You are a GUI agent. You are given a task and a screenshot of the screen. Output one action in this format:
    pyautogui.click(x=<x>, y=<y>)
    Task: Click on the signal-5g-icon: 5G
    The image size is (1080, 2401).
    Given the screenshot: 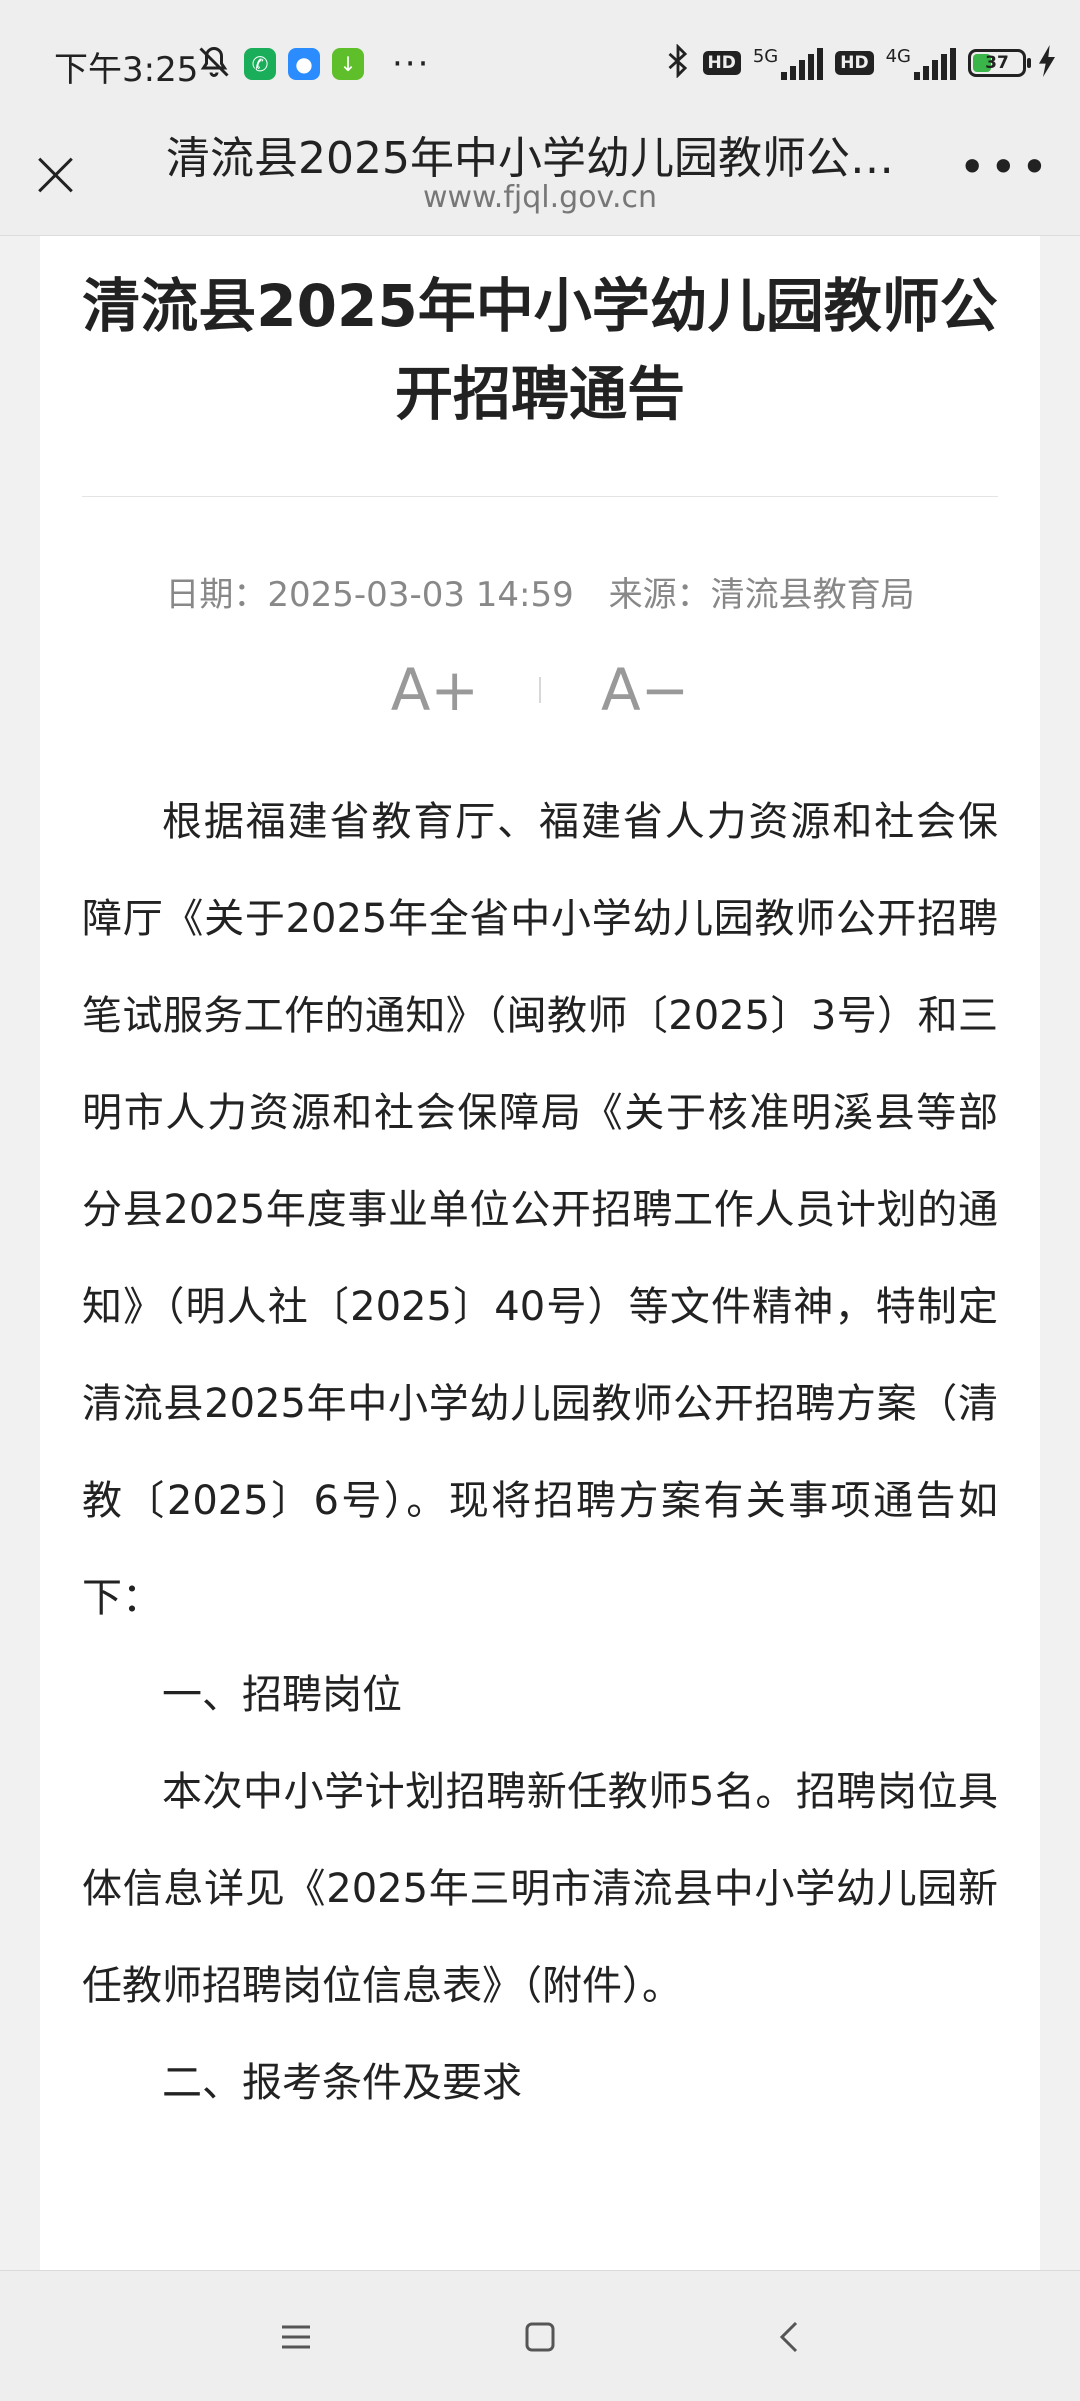 What is the action you would take?
    pyautogui.click(x=788, y=63)
    